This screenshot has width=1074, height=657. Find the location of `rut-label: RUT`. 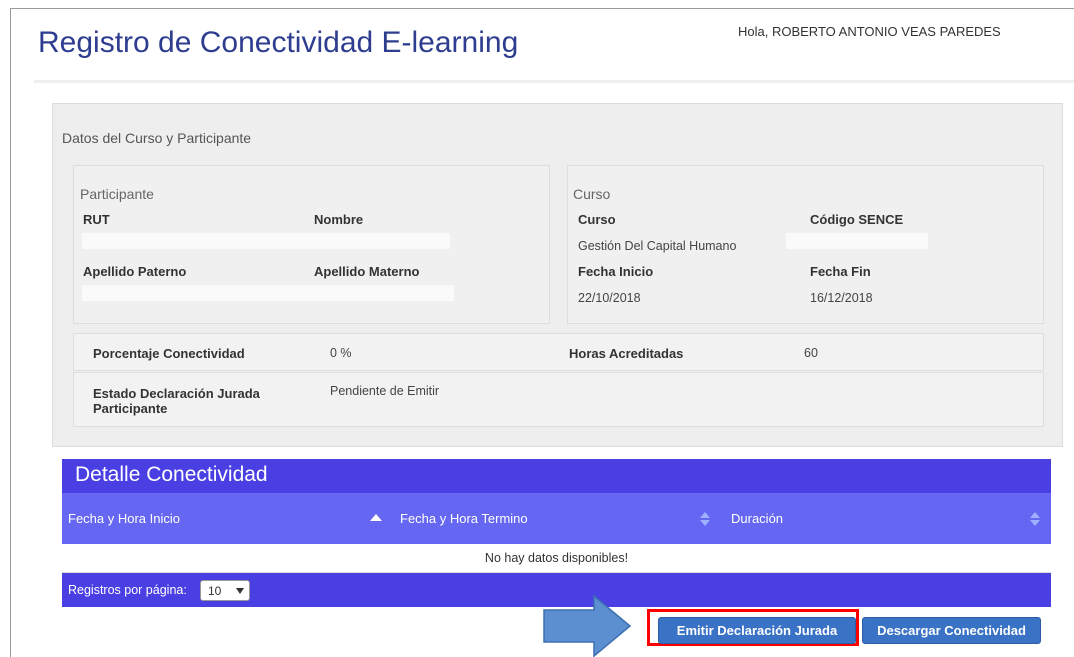

rut-label: RUT is located at coordinates (96, 219).